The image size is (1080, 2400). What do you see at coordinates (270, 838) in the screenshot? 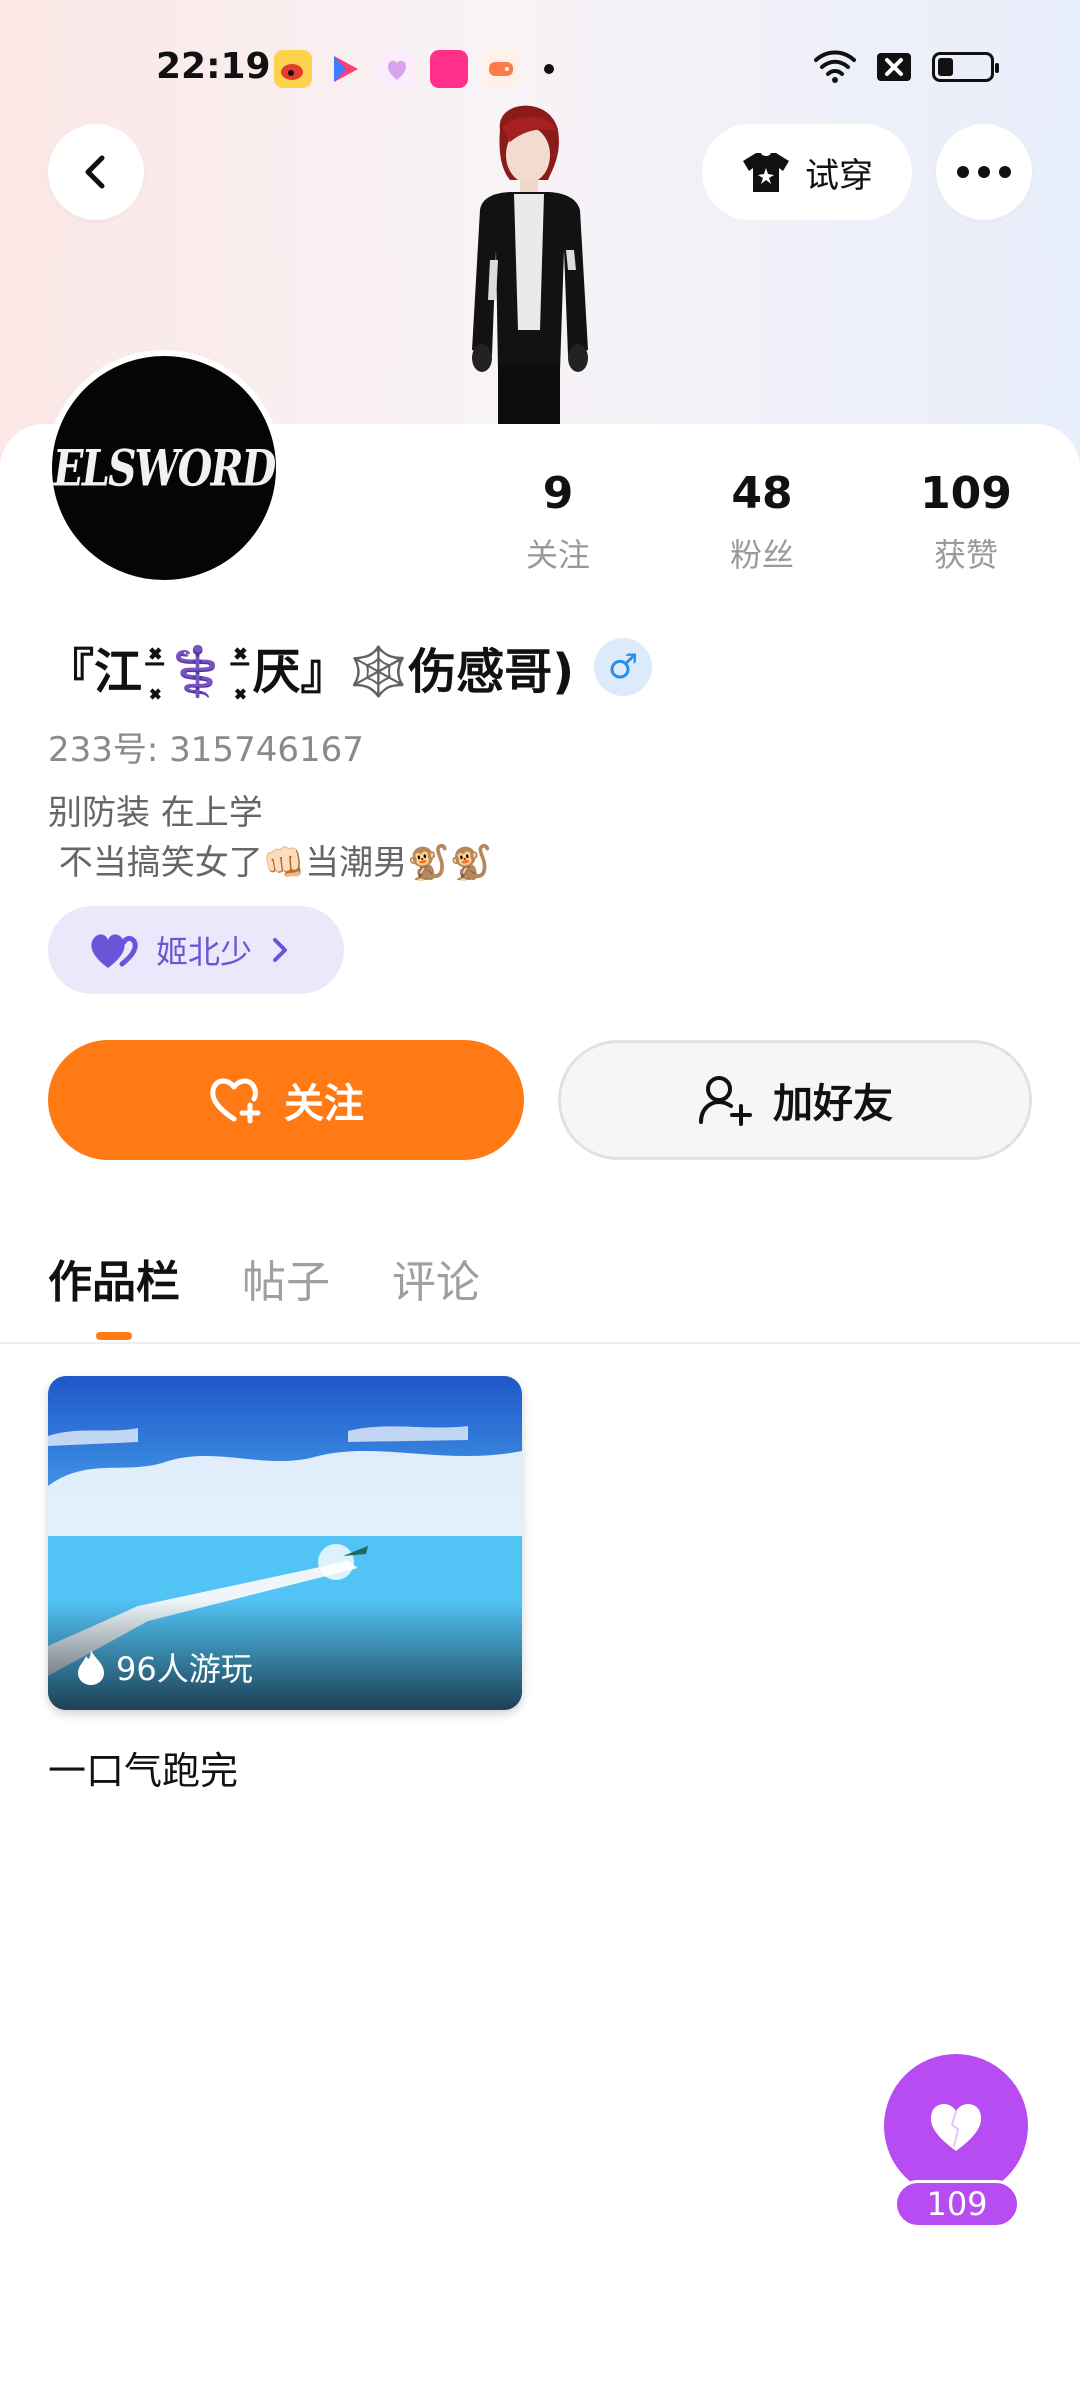
I see `bio: 别防装 在上学 不当搞笑女了👊🏻当潮男🐒🐒` at bounding box center [270, 838].